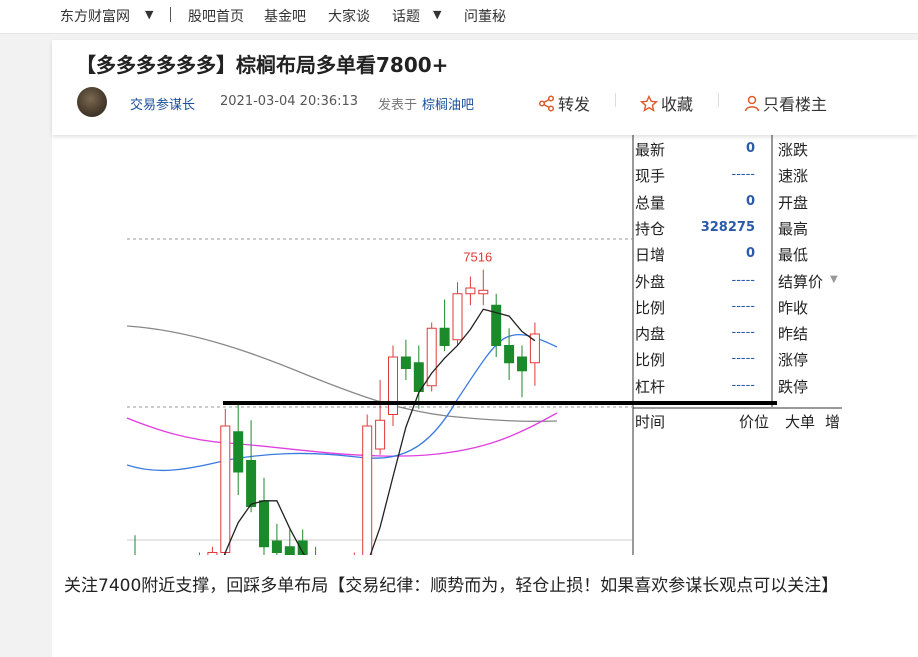 This screenshot has width=918, height=657. I want to click on nav-item-home: 股吧首页, so click(216, 16).